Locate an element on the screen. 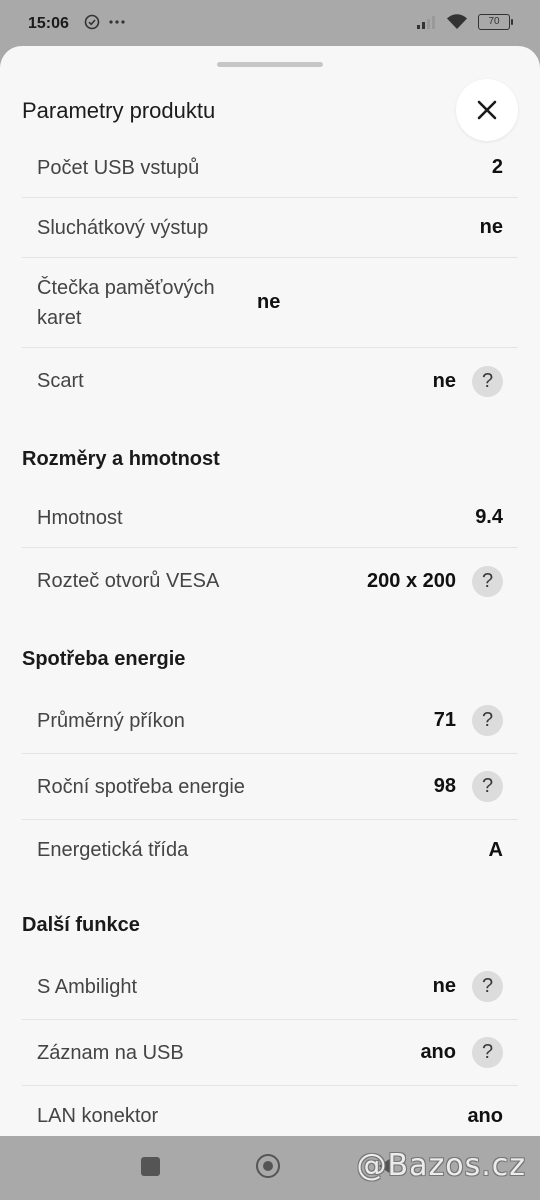 The image size is (540, 1200). param-row: Rozteč otvorů VESA 200 x 200 ? is located at coordinates (270, 581).